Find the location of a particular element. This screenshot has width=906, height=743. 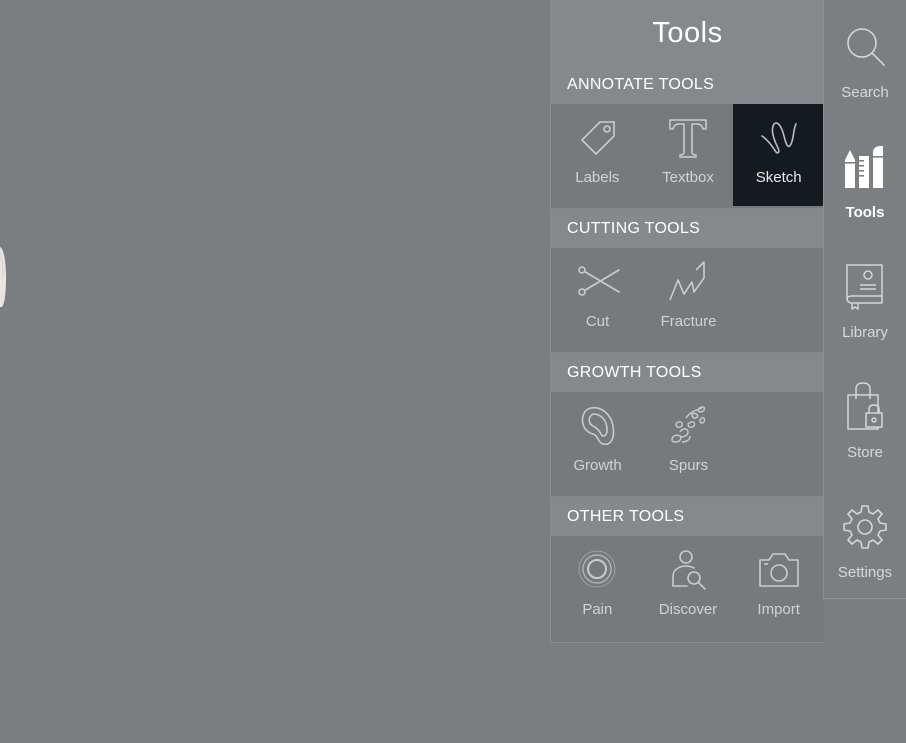

tool-label: Growth is located at coordinates (597, 465).